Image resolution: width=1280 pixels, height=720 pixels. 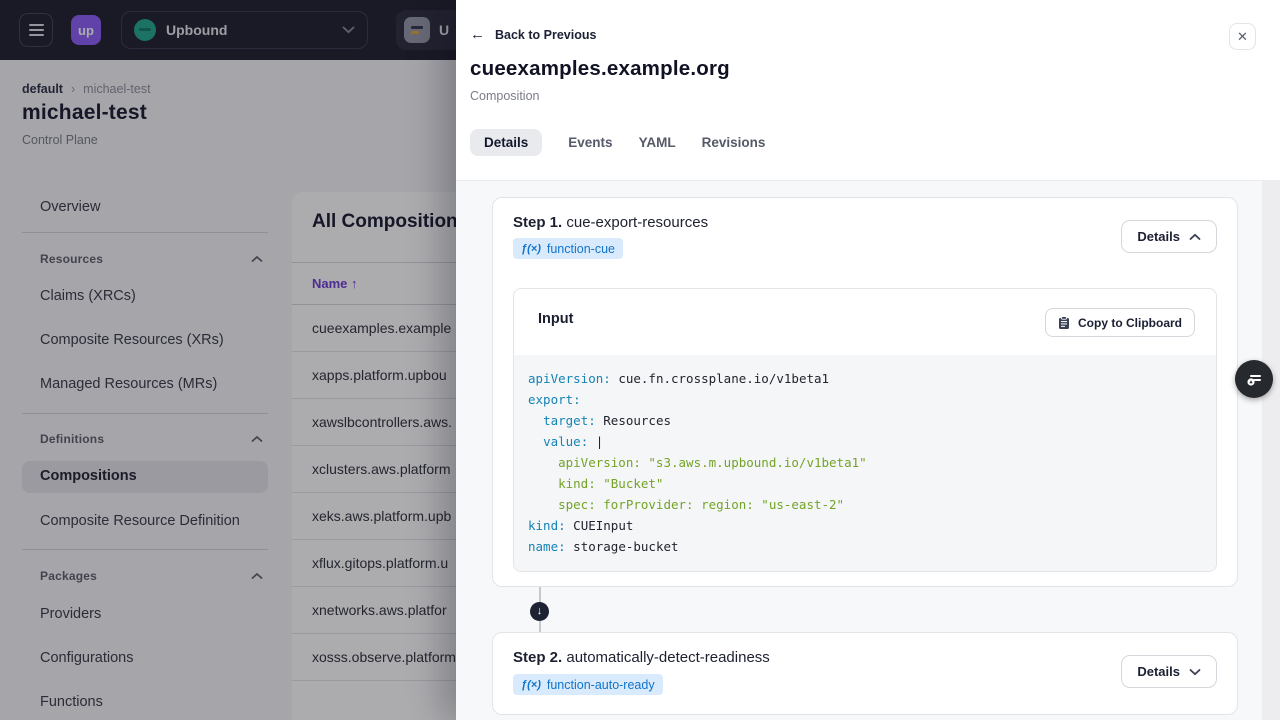 What do you see at coordinates (506, 142) in the screenshot?
I see `tab-details: Details` at bounding box center [506, 142].